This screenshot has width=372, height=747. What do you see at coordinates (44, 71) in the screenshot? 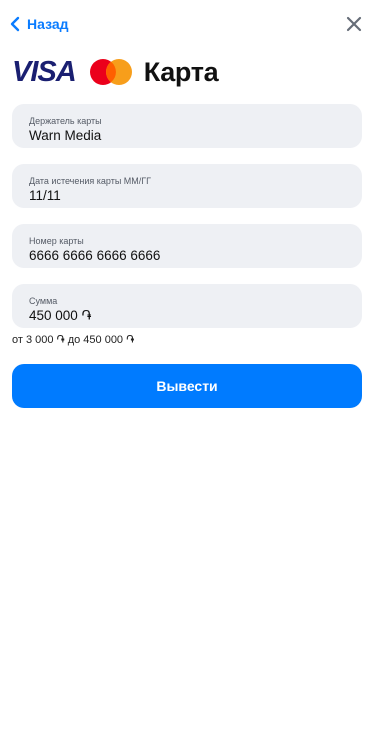
I see `visa-logo: VISA` at bounding box center [44, 71].